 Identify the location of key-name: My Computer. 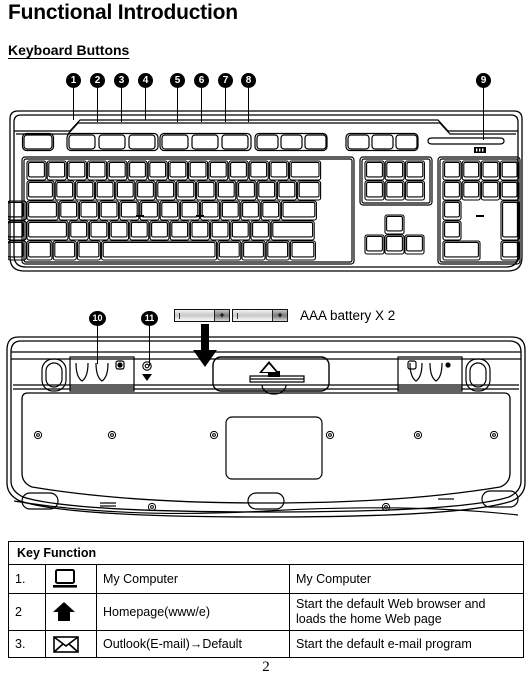
(193, 579).